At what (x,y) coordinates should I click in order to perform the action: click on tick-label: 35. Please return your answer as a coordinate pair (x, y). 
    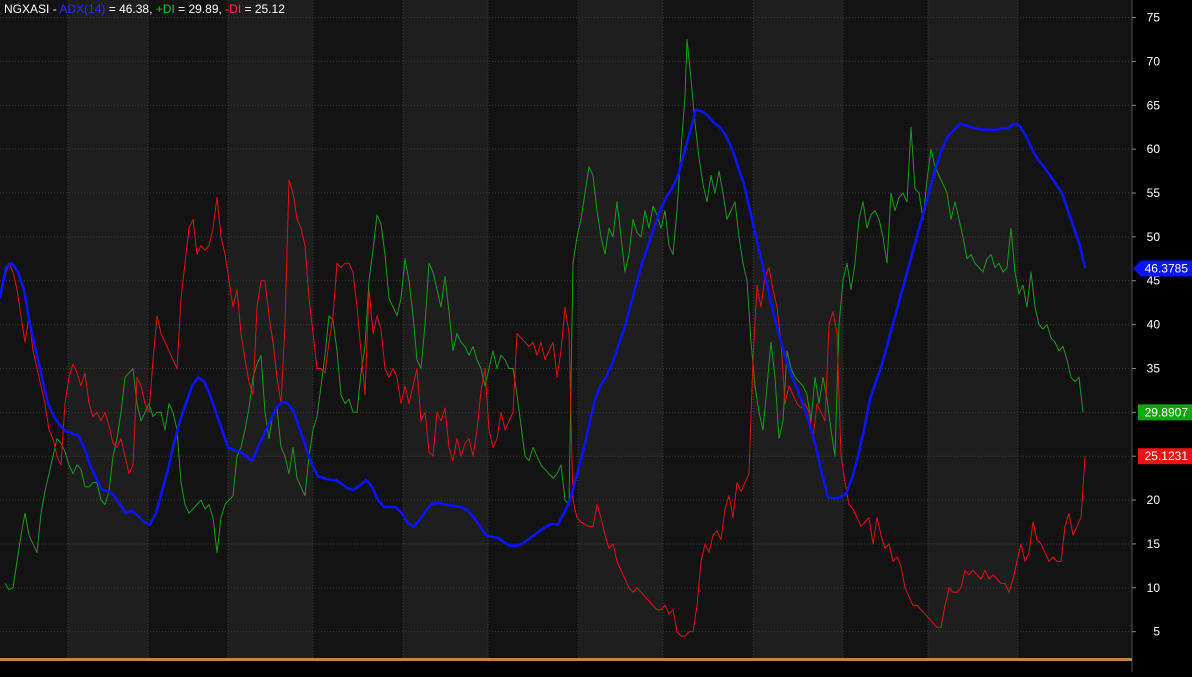
    Looking at the image, I should click on (1154, 368).